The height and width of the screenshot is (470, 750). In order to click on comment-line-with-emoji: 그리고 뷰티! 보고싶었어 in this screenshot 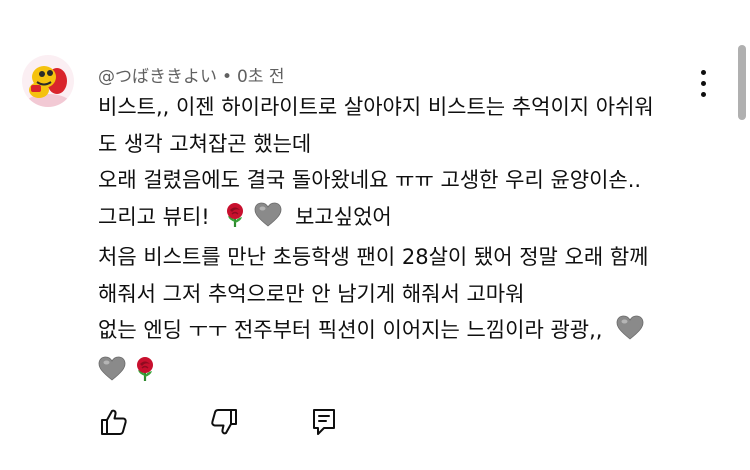, I will do `click(390, 219)`.